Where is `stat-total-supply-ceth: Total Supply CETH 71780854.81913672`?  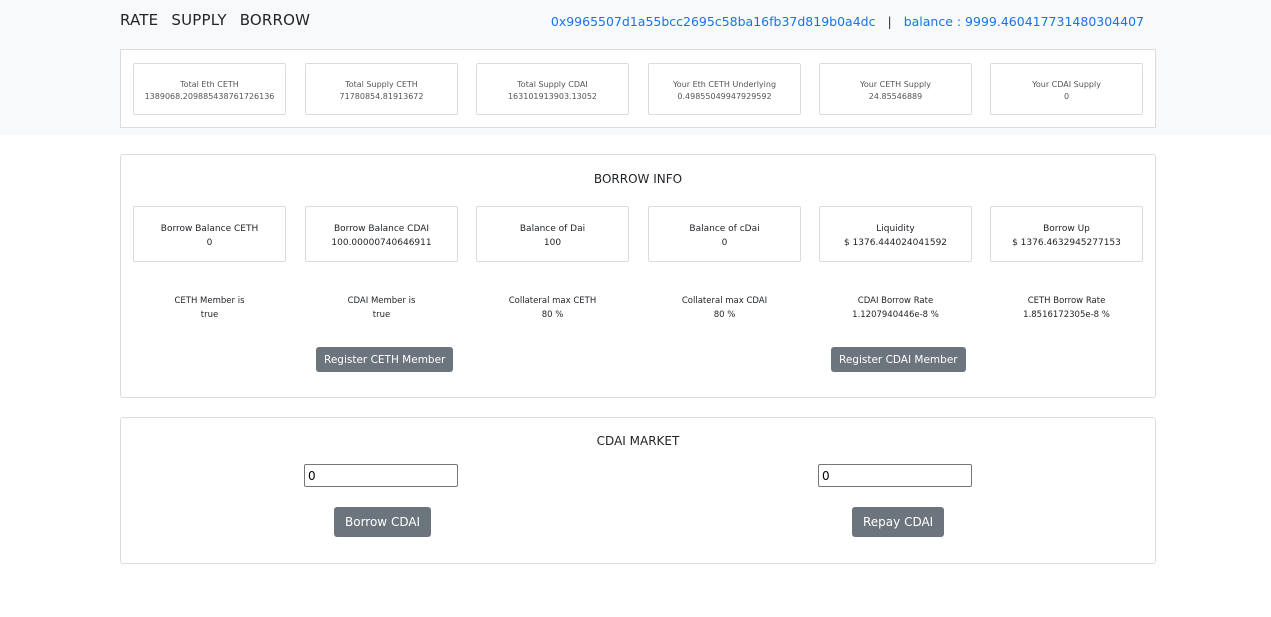
stat-total-supply-ceth: Total Supply CETH 71780854.81913672 is located at coordinates (381, 89).